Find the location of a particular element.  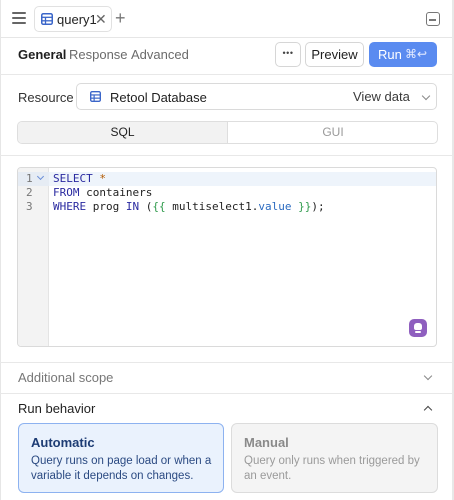

template-open: {{ is located at coordinates (159, 206).